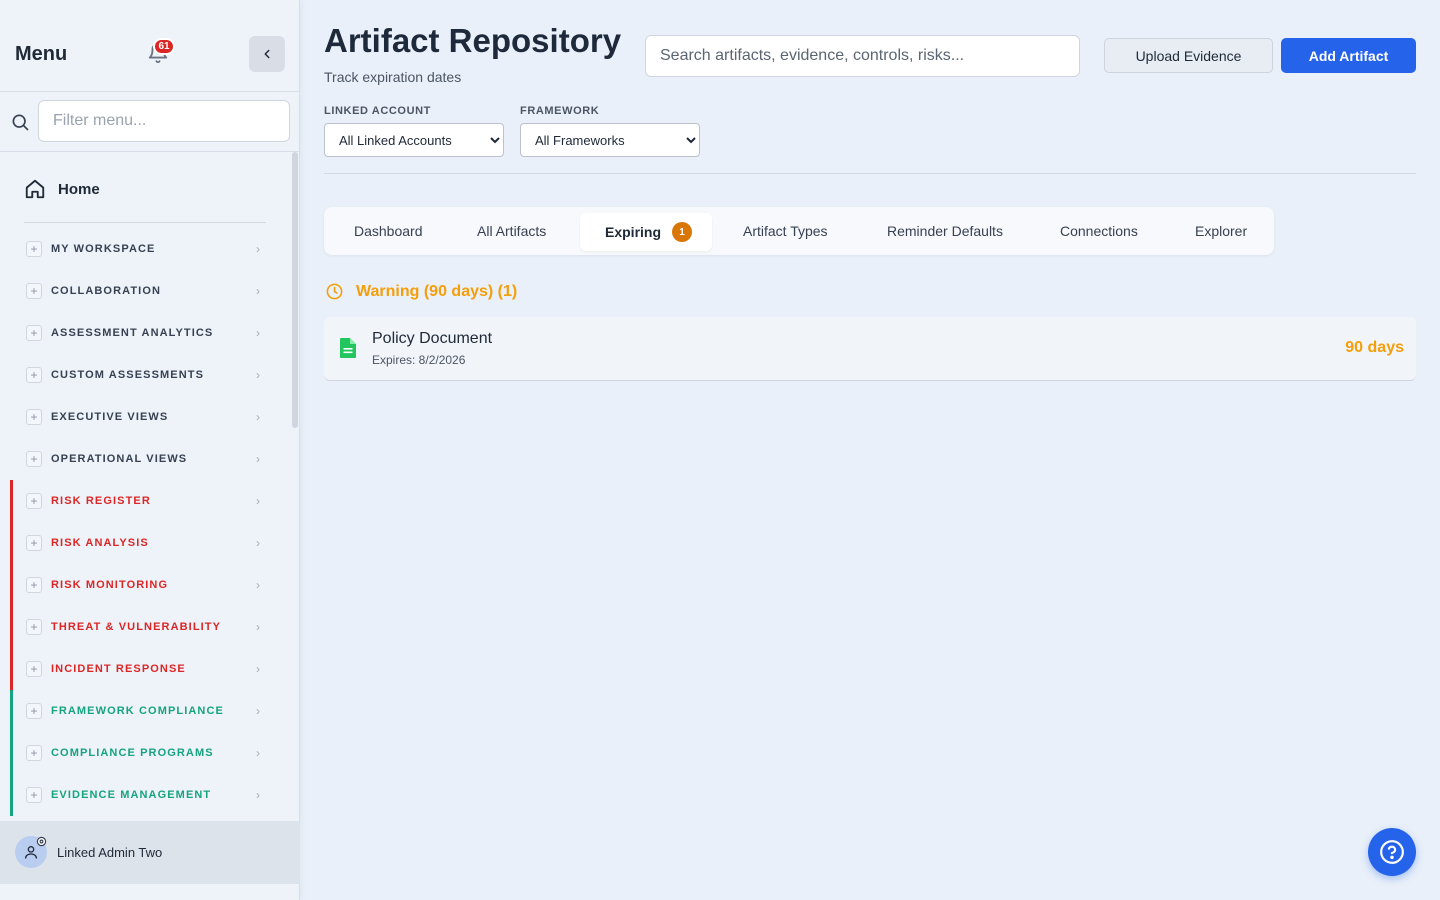  Describe the element at coordinates (164, 46) in the screenshot. I see `notification-badge: 61` at that location.